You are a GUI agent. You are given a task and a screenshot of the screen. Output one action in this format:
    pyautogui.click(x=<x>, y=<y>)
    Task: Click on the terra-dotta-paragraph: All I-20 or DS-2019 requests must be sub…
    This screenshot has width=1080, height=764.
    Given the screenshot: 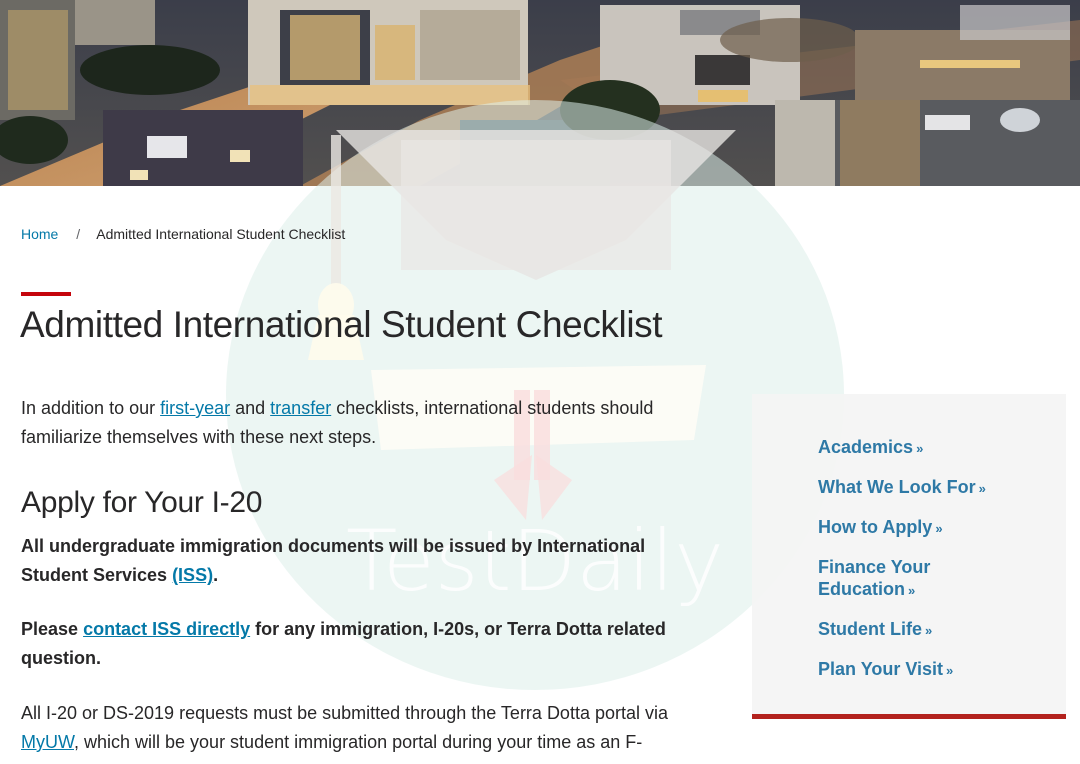 What is the action you would take?
    pyautogui.click(x=366, y=728)
    